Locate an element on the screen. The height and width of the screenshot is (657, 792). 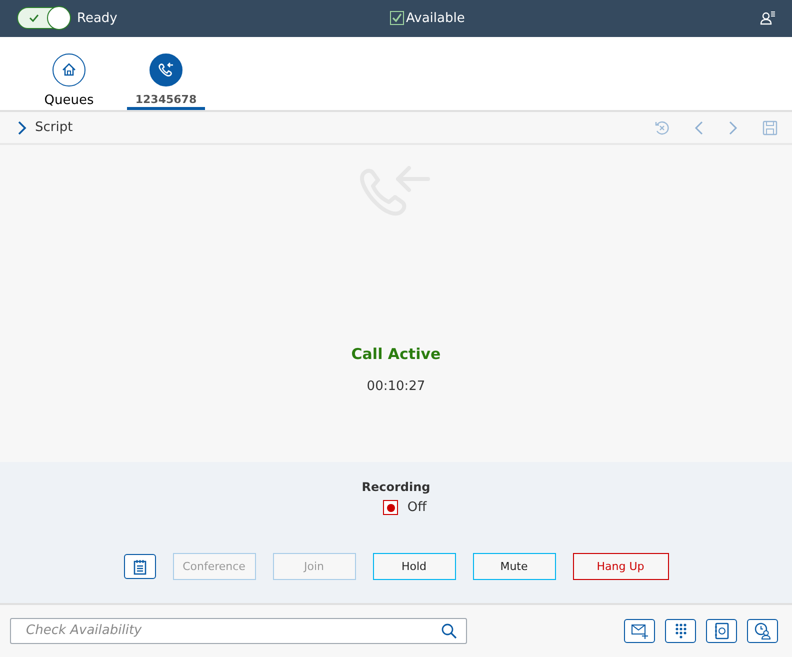
email-button is located at coordinates (639, 630).